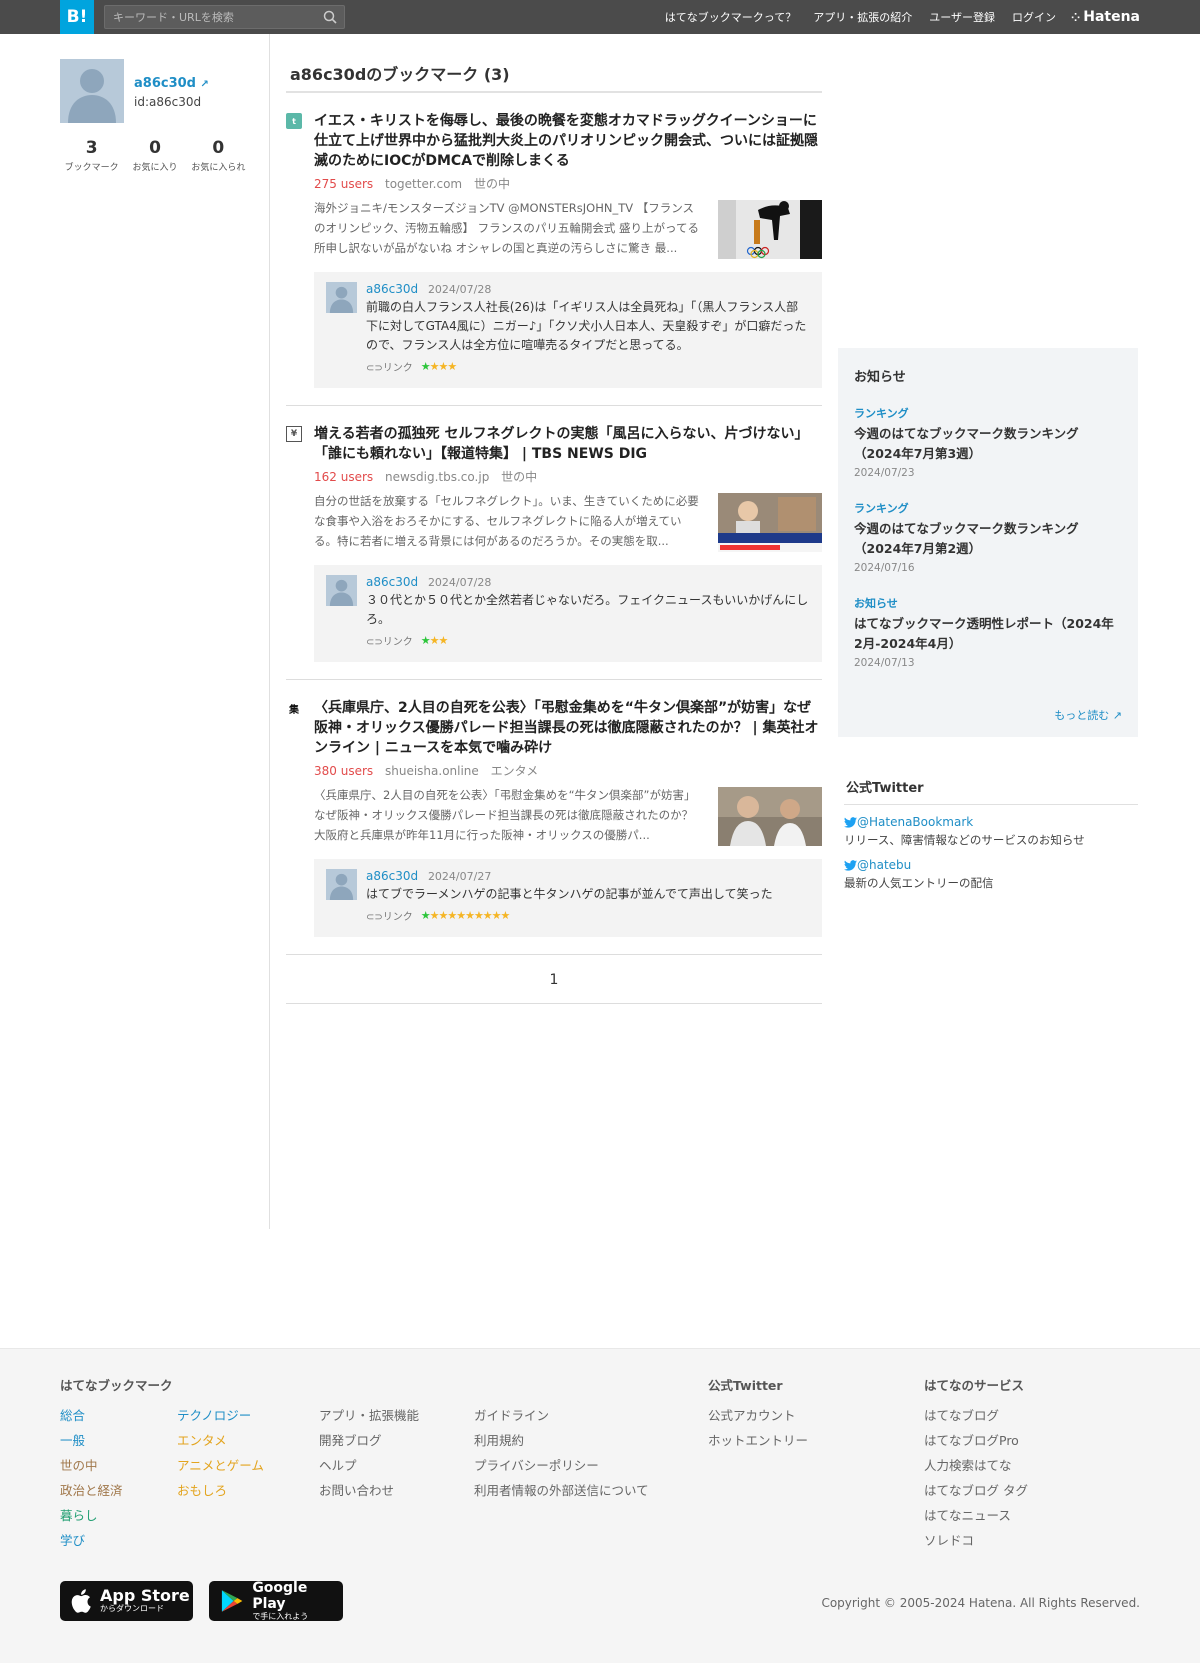 The height and width of the screenshot is (1663, 1200). What do you see at coordinates (369, 1416) in the screenshot?
I see `footer-link: アプリ・拡張機能` at bounding box center [369, 1416].